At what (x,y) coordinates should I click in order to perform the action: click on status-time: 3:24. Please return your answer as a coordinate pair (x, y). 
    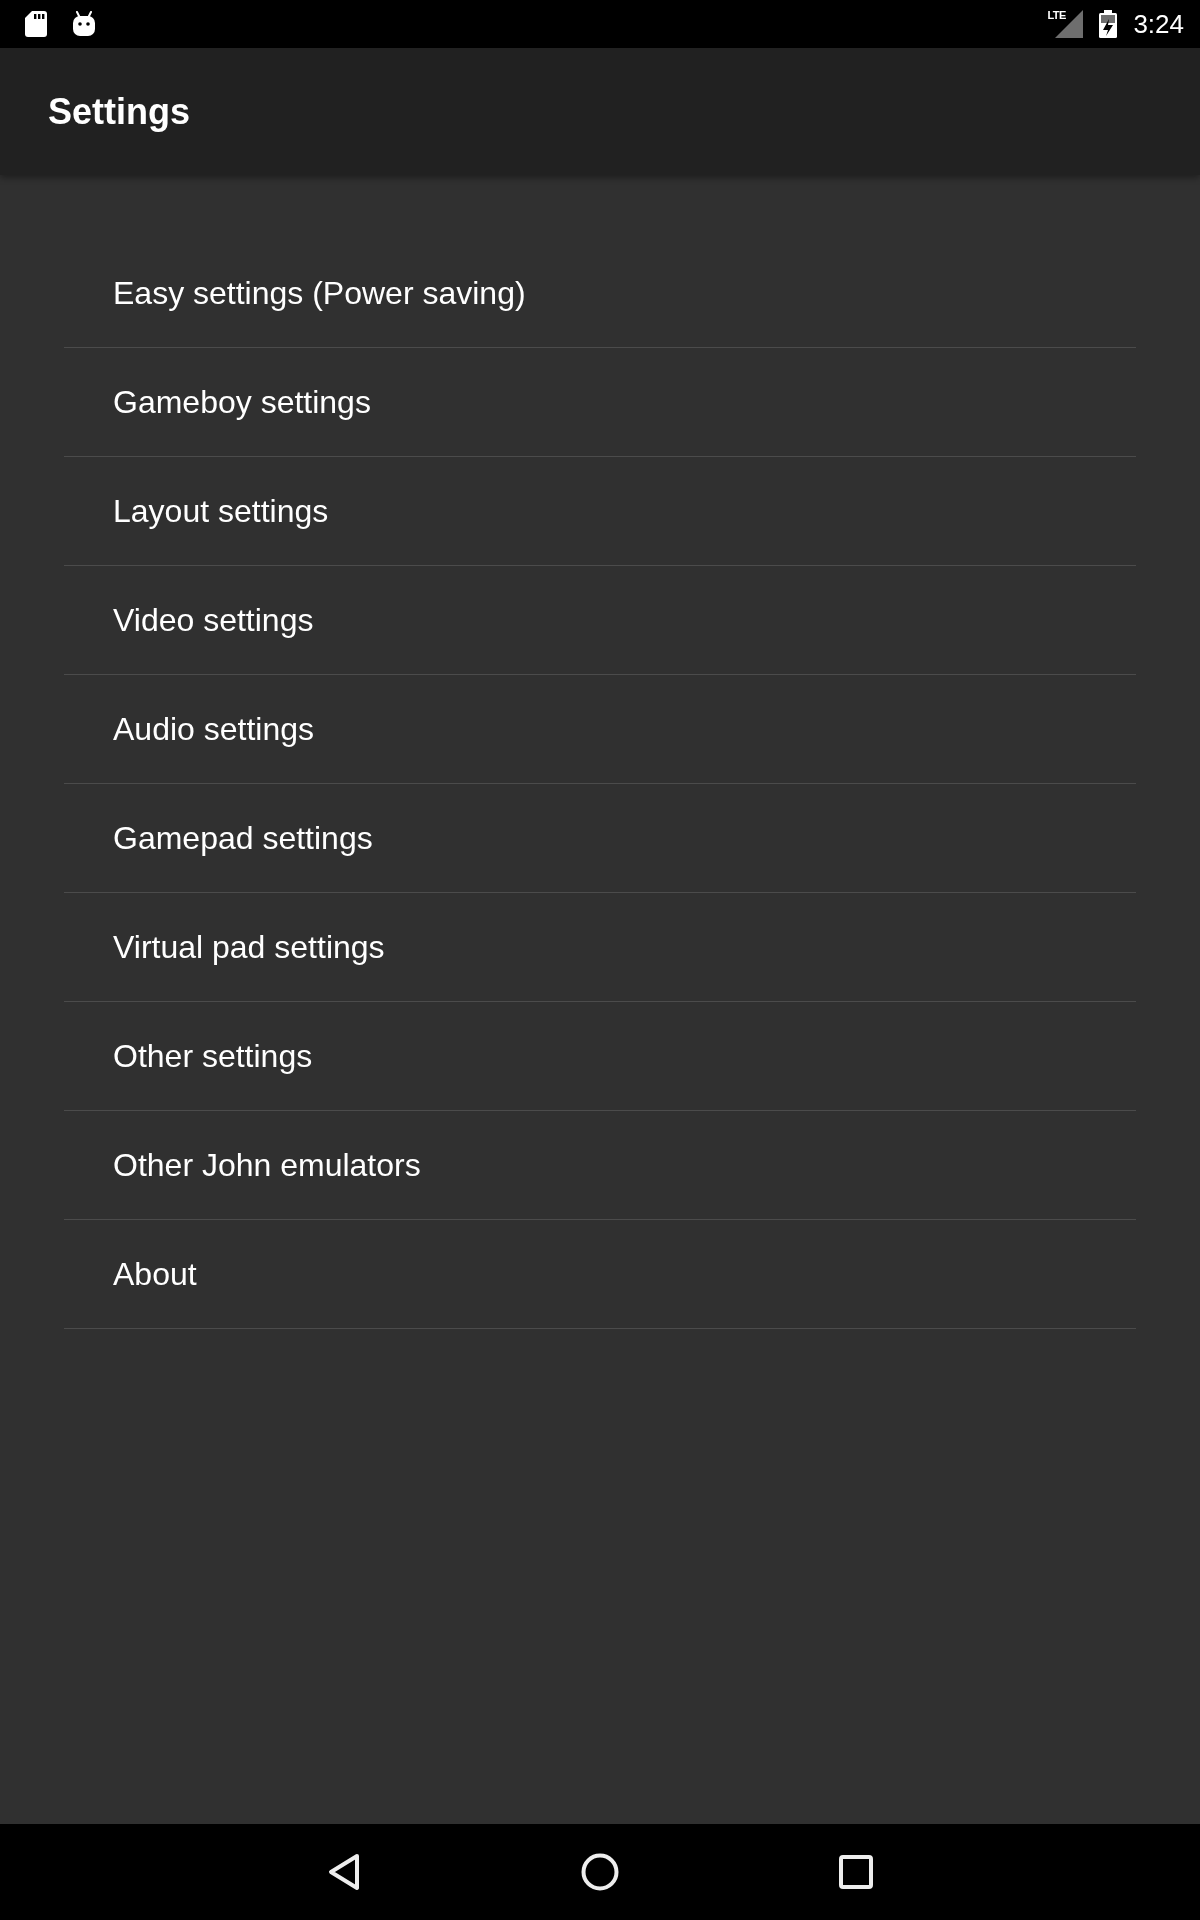
    Looking at the image, I should click on (1158, 24).